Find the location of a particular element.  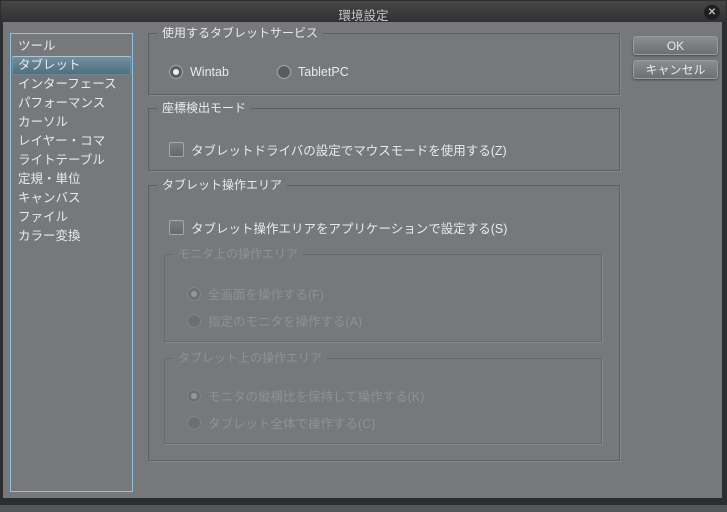

radio-row-whole-tablet: タブレット全体で操作する(C) is located at coordinates (281, 422).